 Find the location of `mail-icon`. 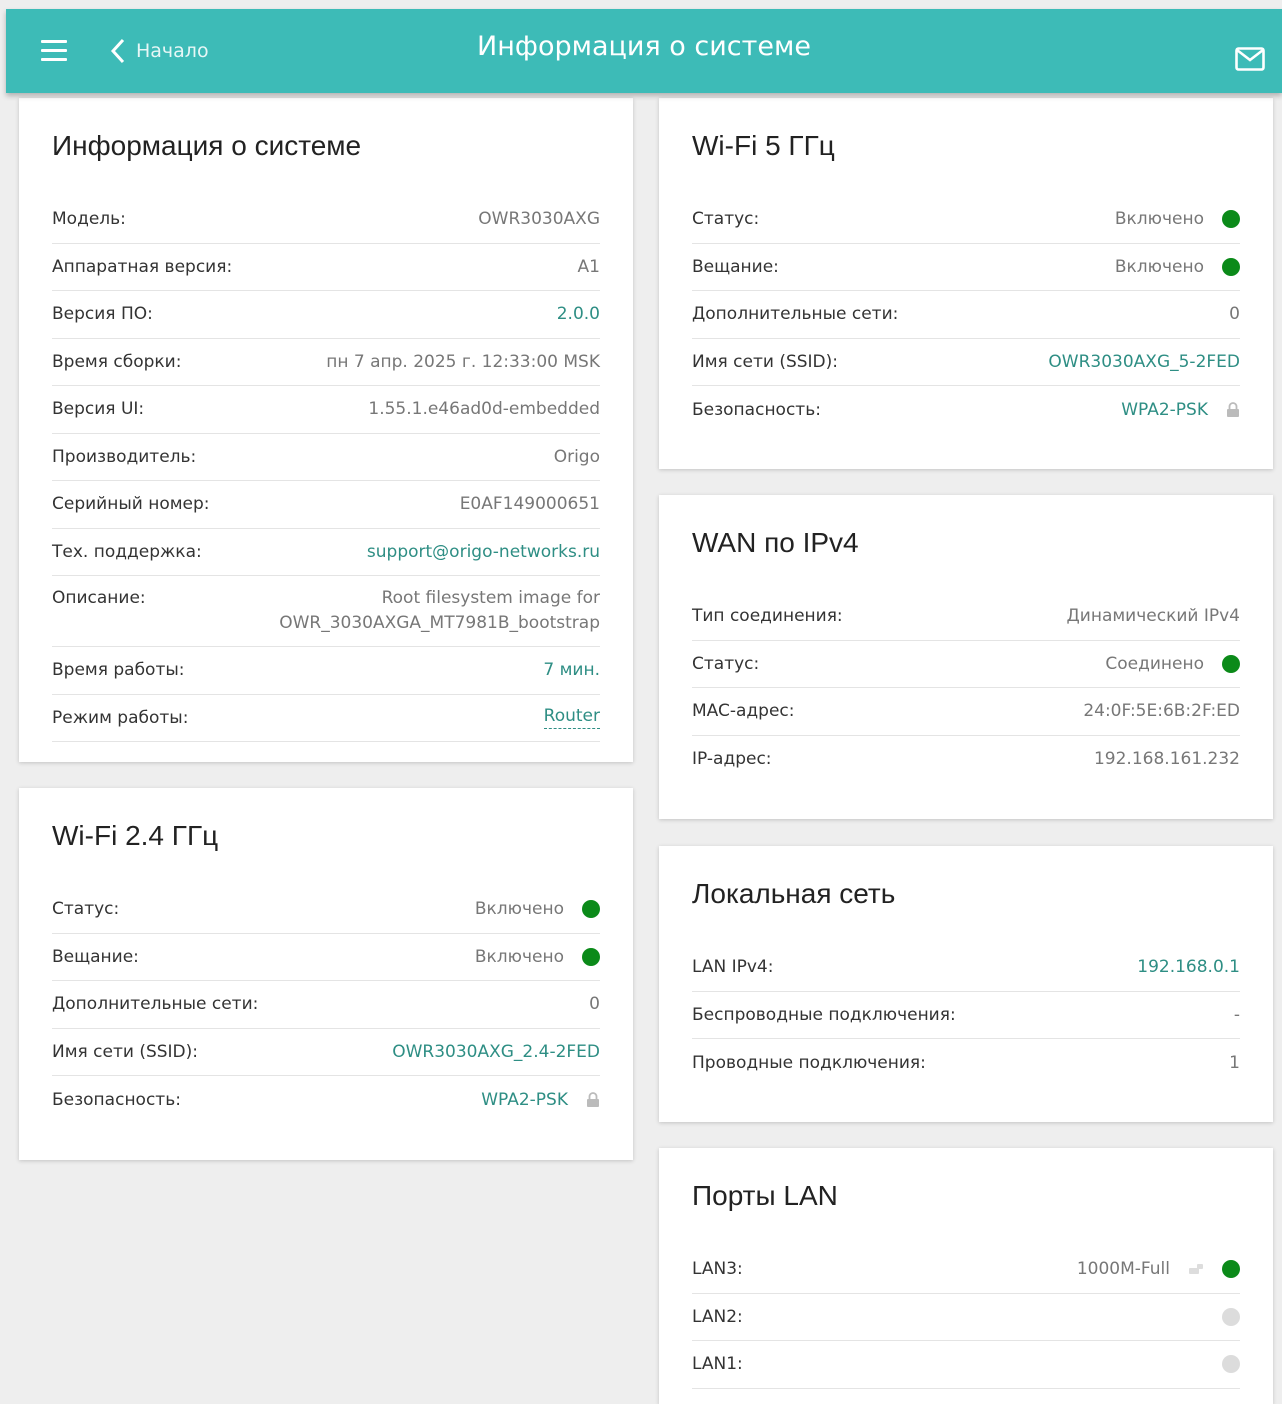

mail-icon is located at coordinates (1250, 59).